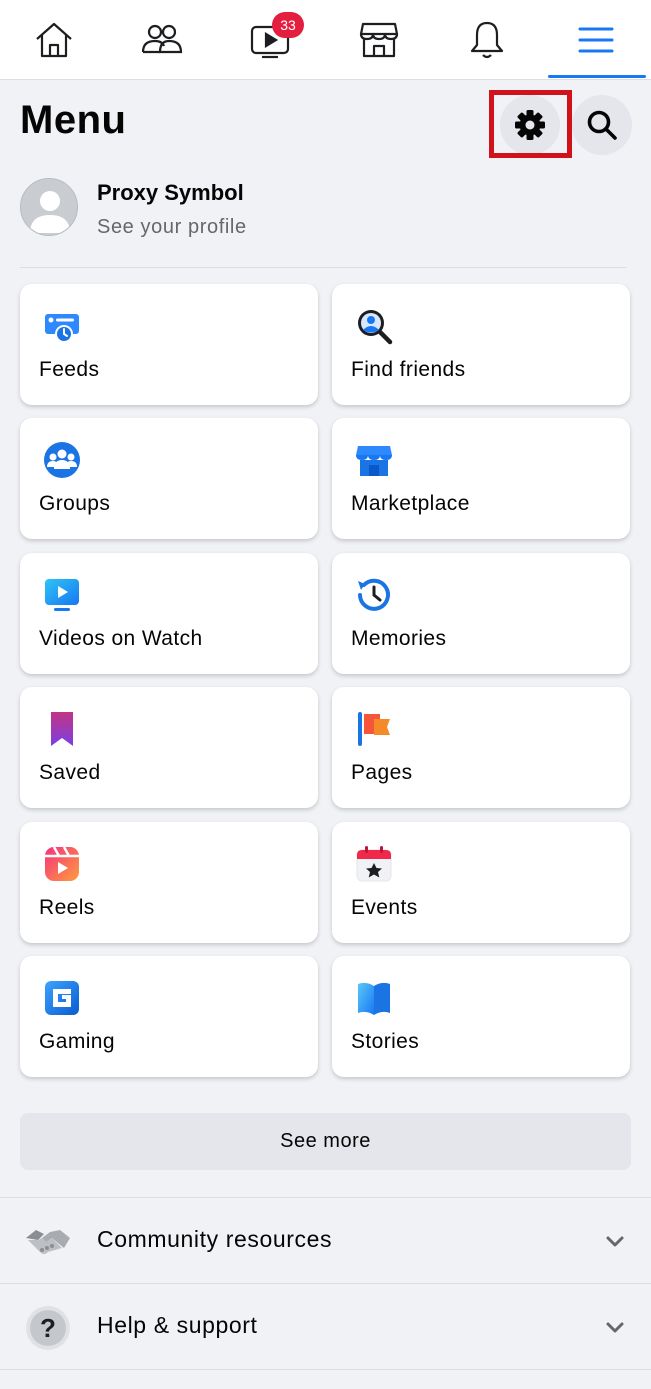 This screenshot has height=1389, width=651. What do you see at coordinates (288, 25) in the screenshot?
I see `watch-badge: 33` at bounding box center [288, 25].